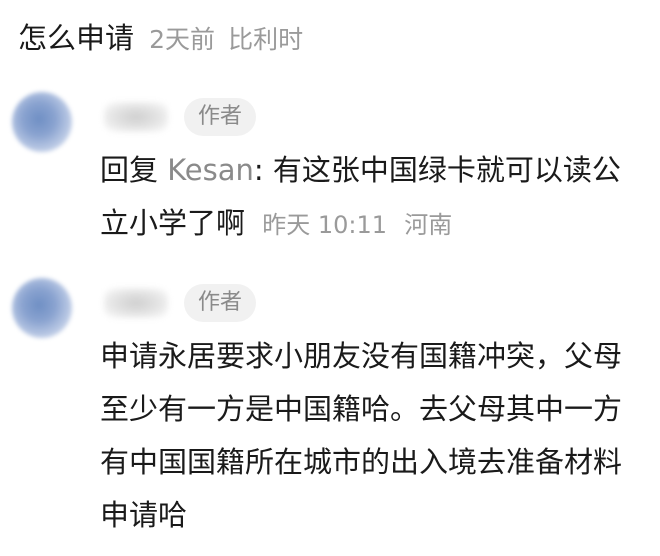 The image size is (660, 556). What do you see at coordinates (428, 225) in the screenshot?
I see `reply-location: 河南` at bounding box center [428, 225].